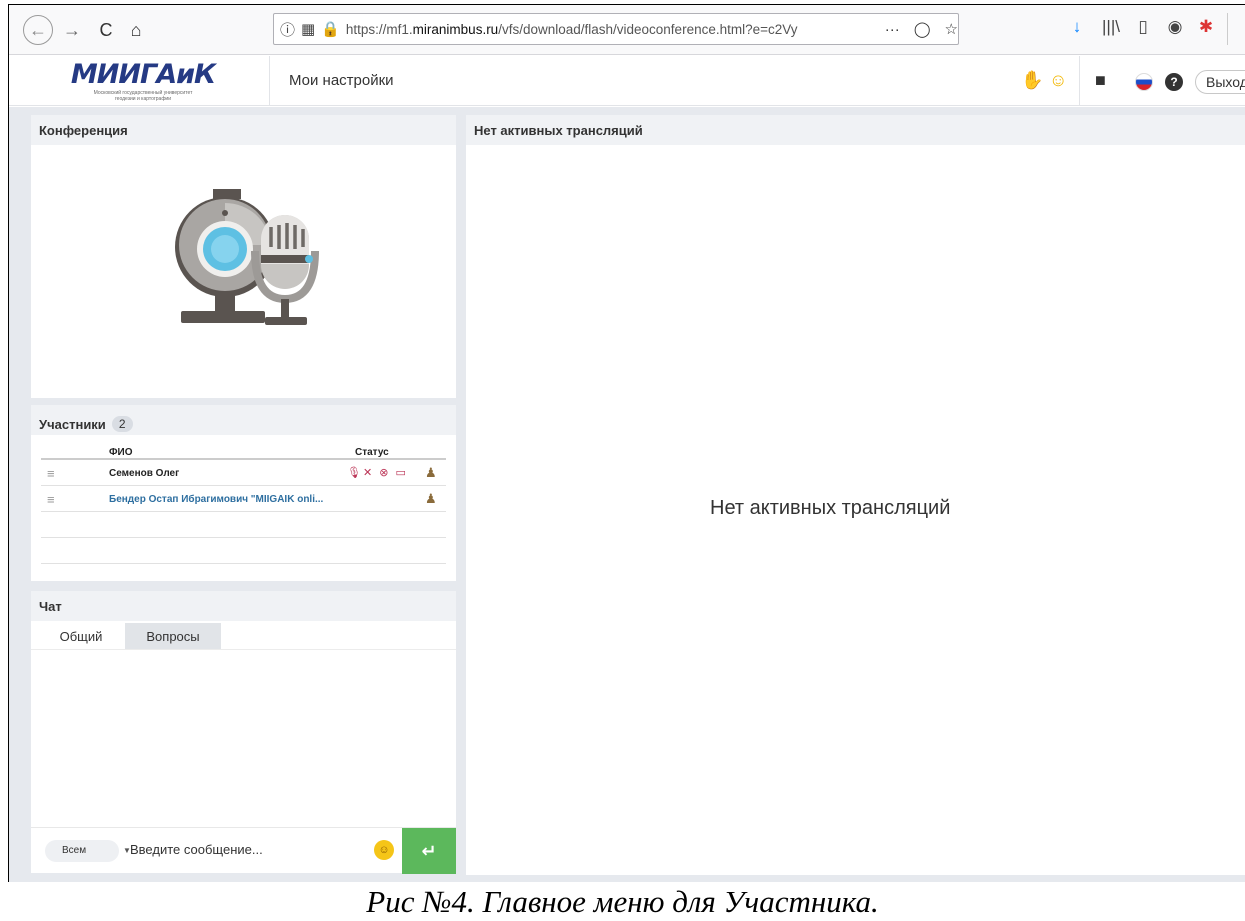 Image resolution: width=1245 pixels, height=921 pixels. What do you see at coordinates (143, 99) in the screenshot?
I see `logo-subtitle-line: геодезии и картографии` at bounding box center [143, 99].